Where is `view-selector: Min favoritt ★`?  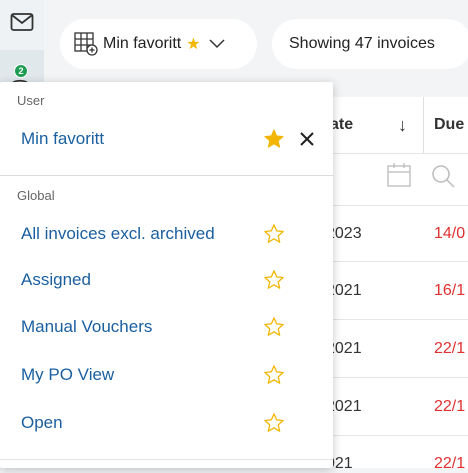
view-selector: Min favoritt ★ is located at coordinates (158, 44).